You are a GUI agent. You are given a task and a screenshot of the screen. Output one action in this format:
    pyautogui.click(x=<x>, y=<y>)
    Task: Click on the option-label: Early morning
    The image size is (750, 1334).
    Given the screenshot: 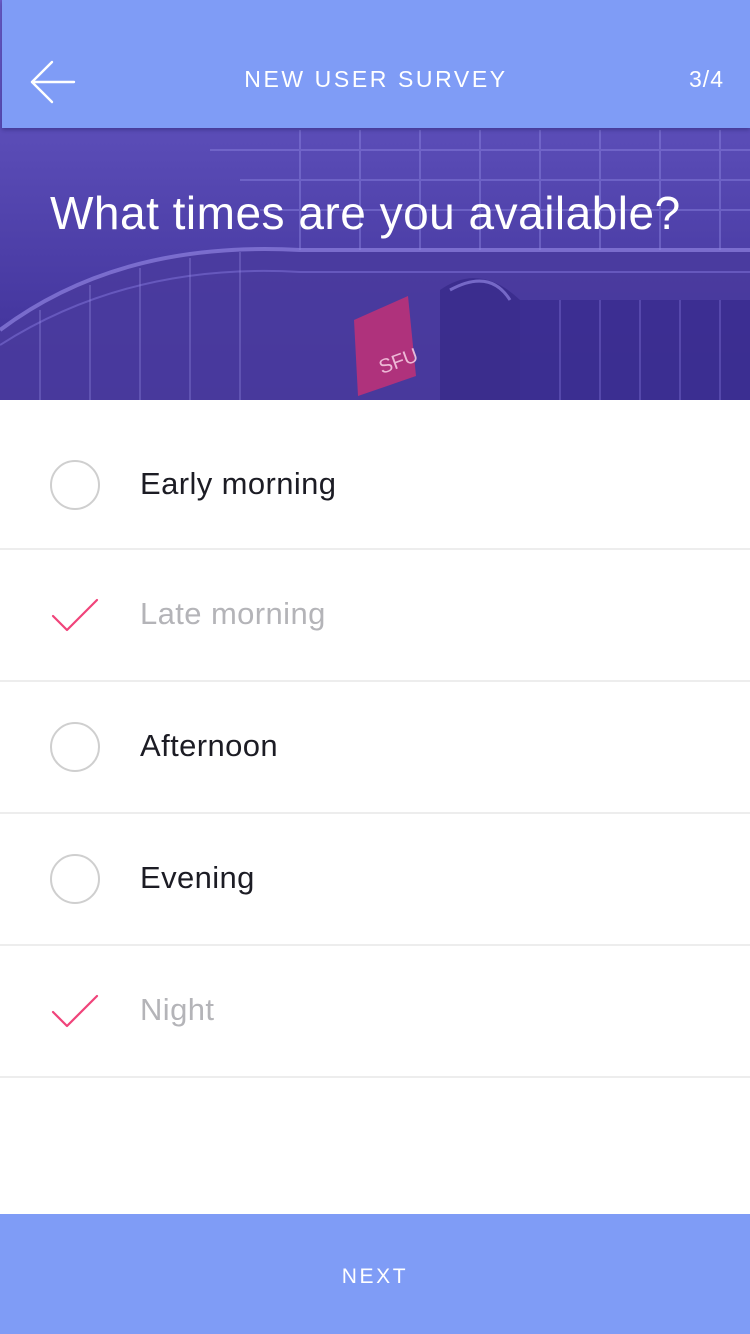 What is the action you would take?
    pyautogui.click(x=238, y=483)
    